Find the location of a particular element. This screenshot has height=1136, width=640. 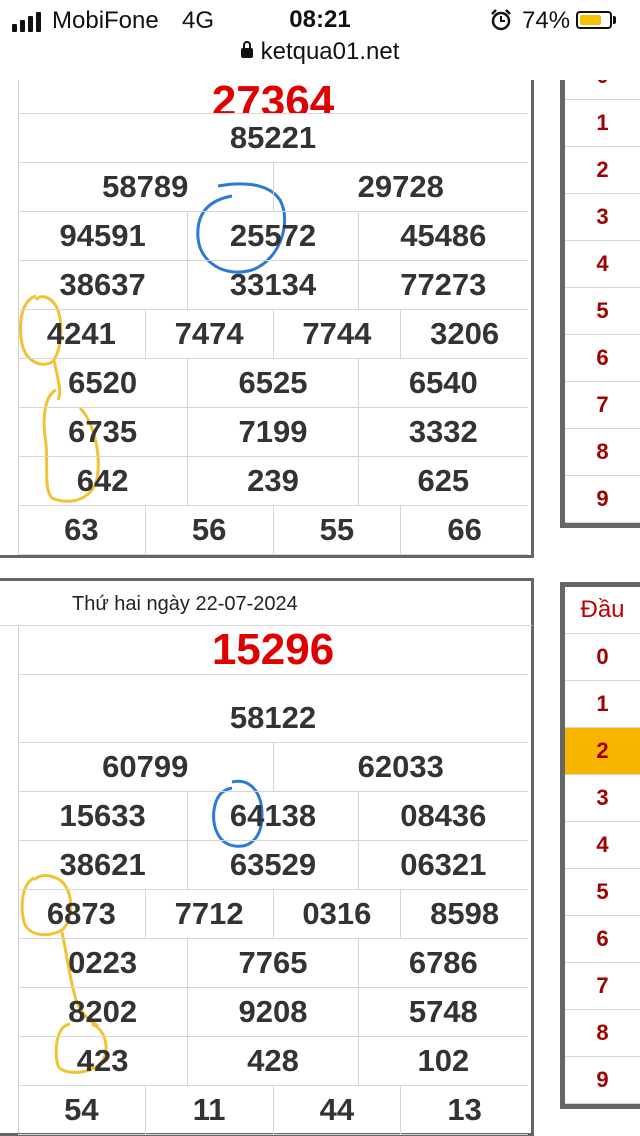

prize-row: 58789 29728 is located at coordinates (273, 187).